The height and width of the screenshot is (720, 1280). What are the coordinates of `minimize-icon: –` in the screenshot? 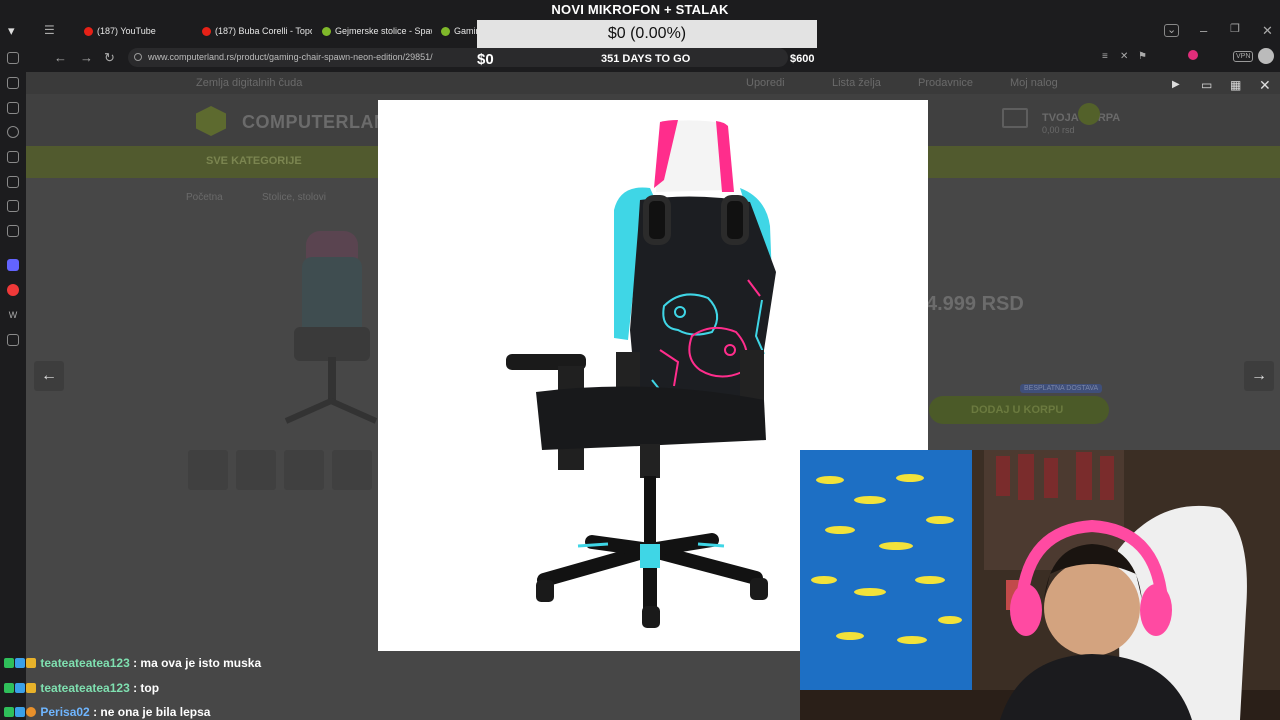 It's located at (1203, 30).